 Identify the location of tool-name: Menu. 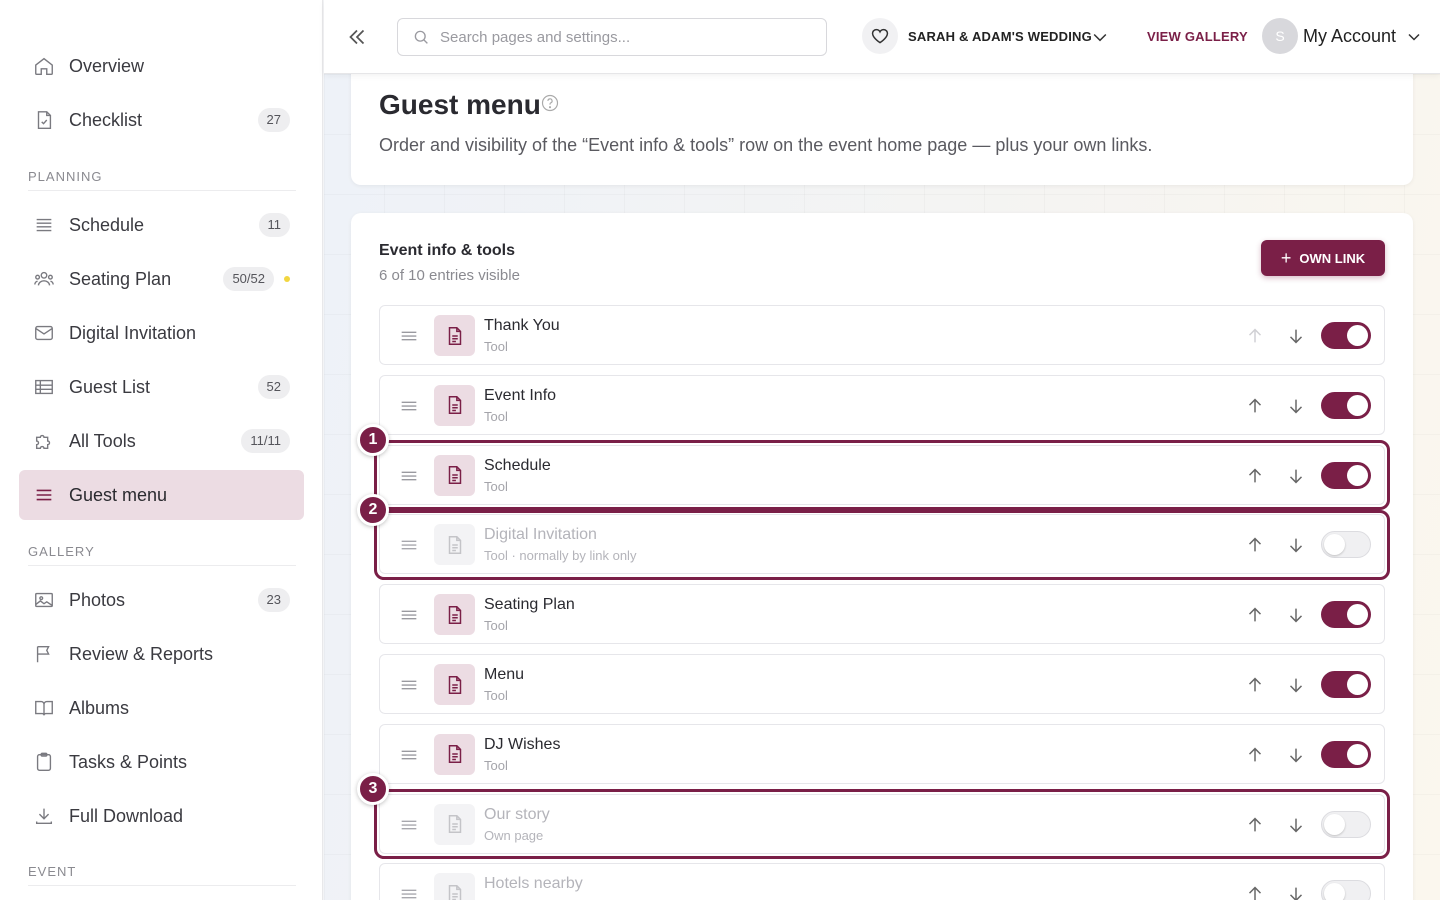
(504, 674).